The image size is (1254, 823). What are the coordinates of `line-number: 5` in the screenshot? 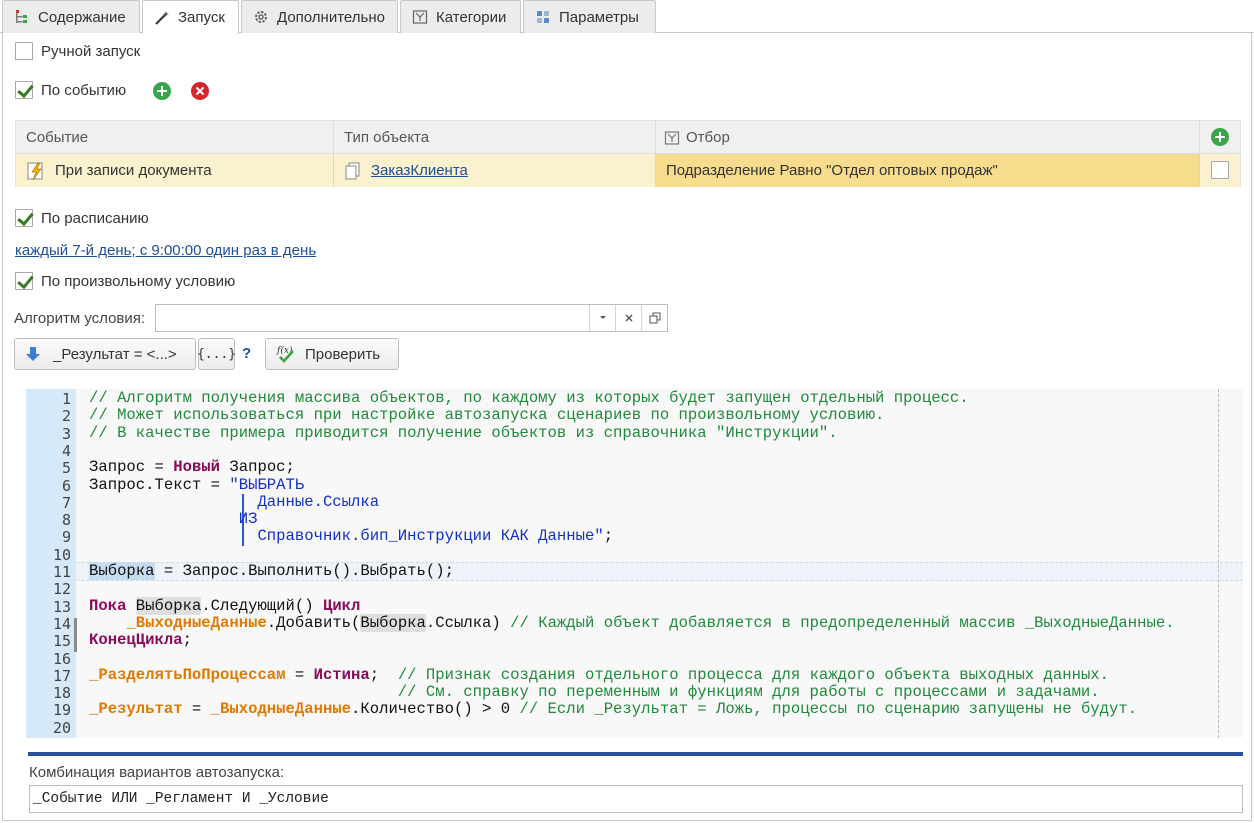 It's located at (66, 468).